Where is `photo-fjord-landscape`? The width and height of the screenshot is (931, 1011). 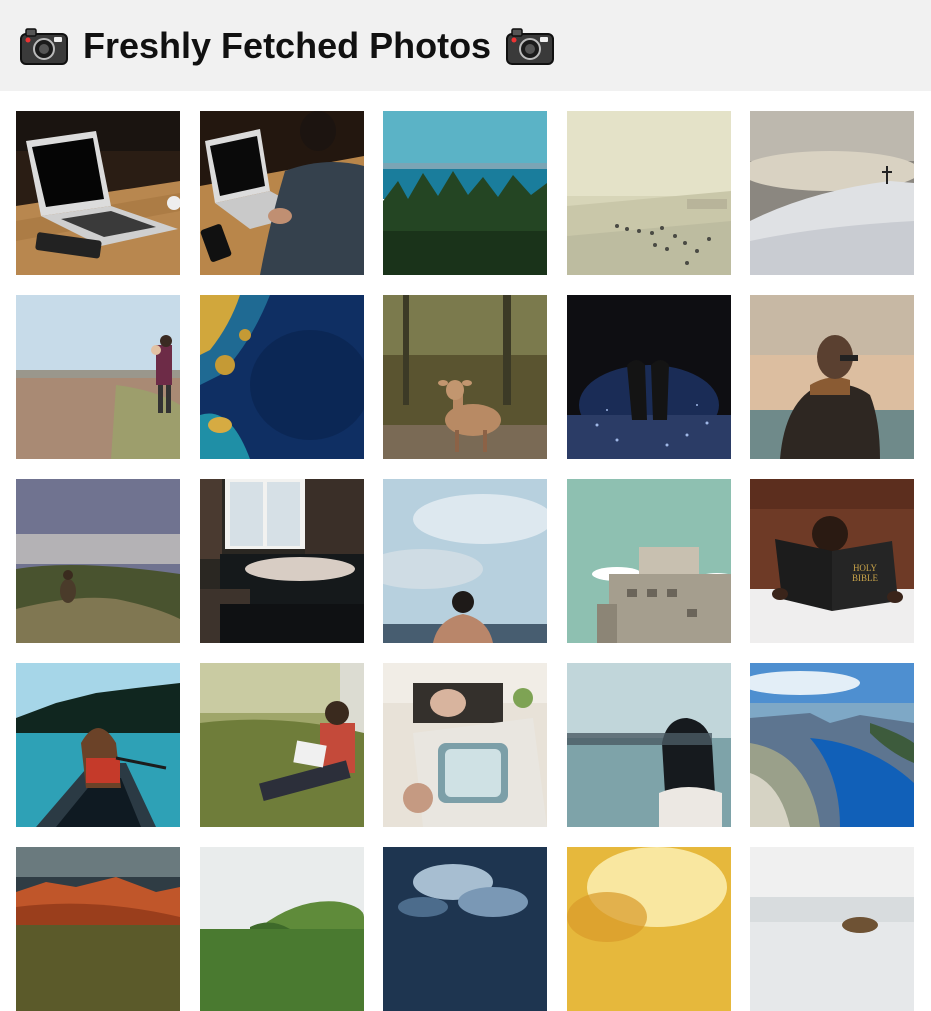
photo-fjord-landscape is located at coordinates (832, 745).